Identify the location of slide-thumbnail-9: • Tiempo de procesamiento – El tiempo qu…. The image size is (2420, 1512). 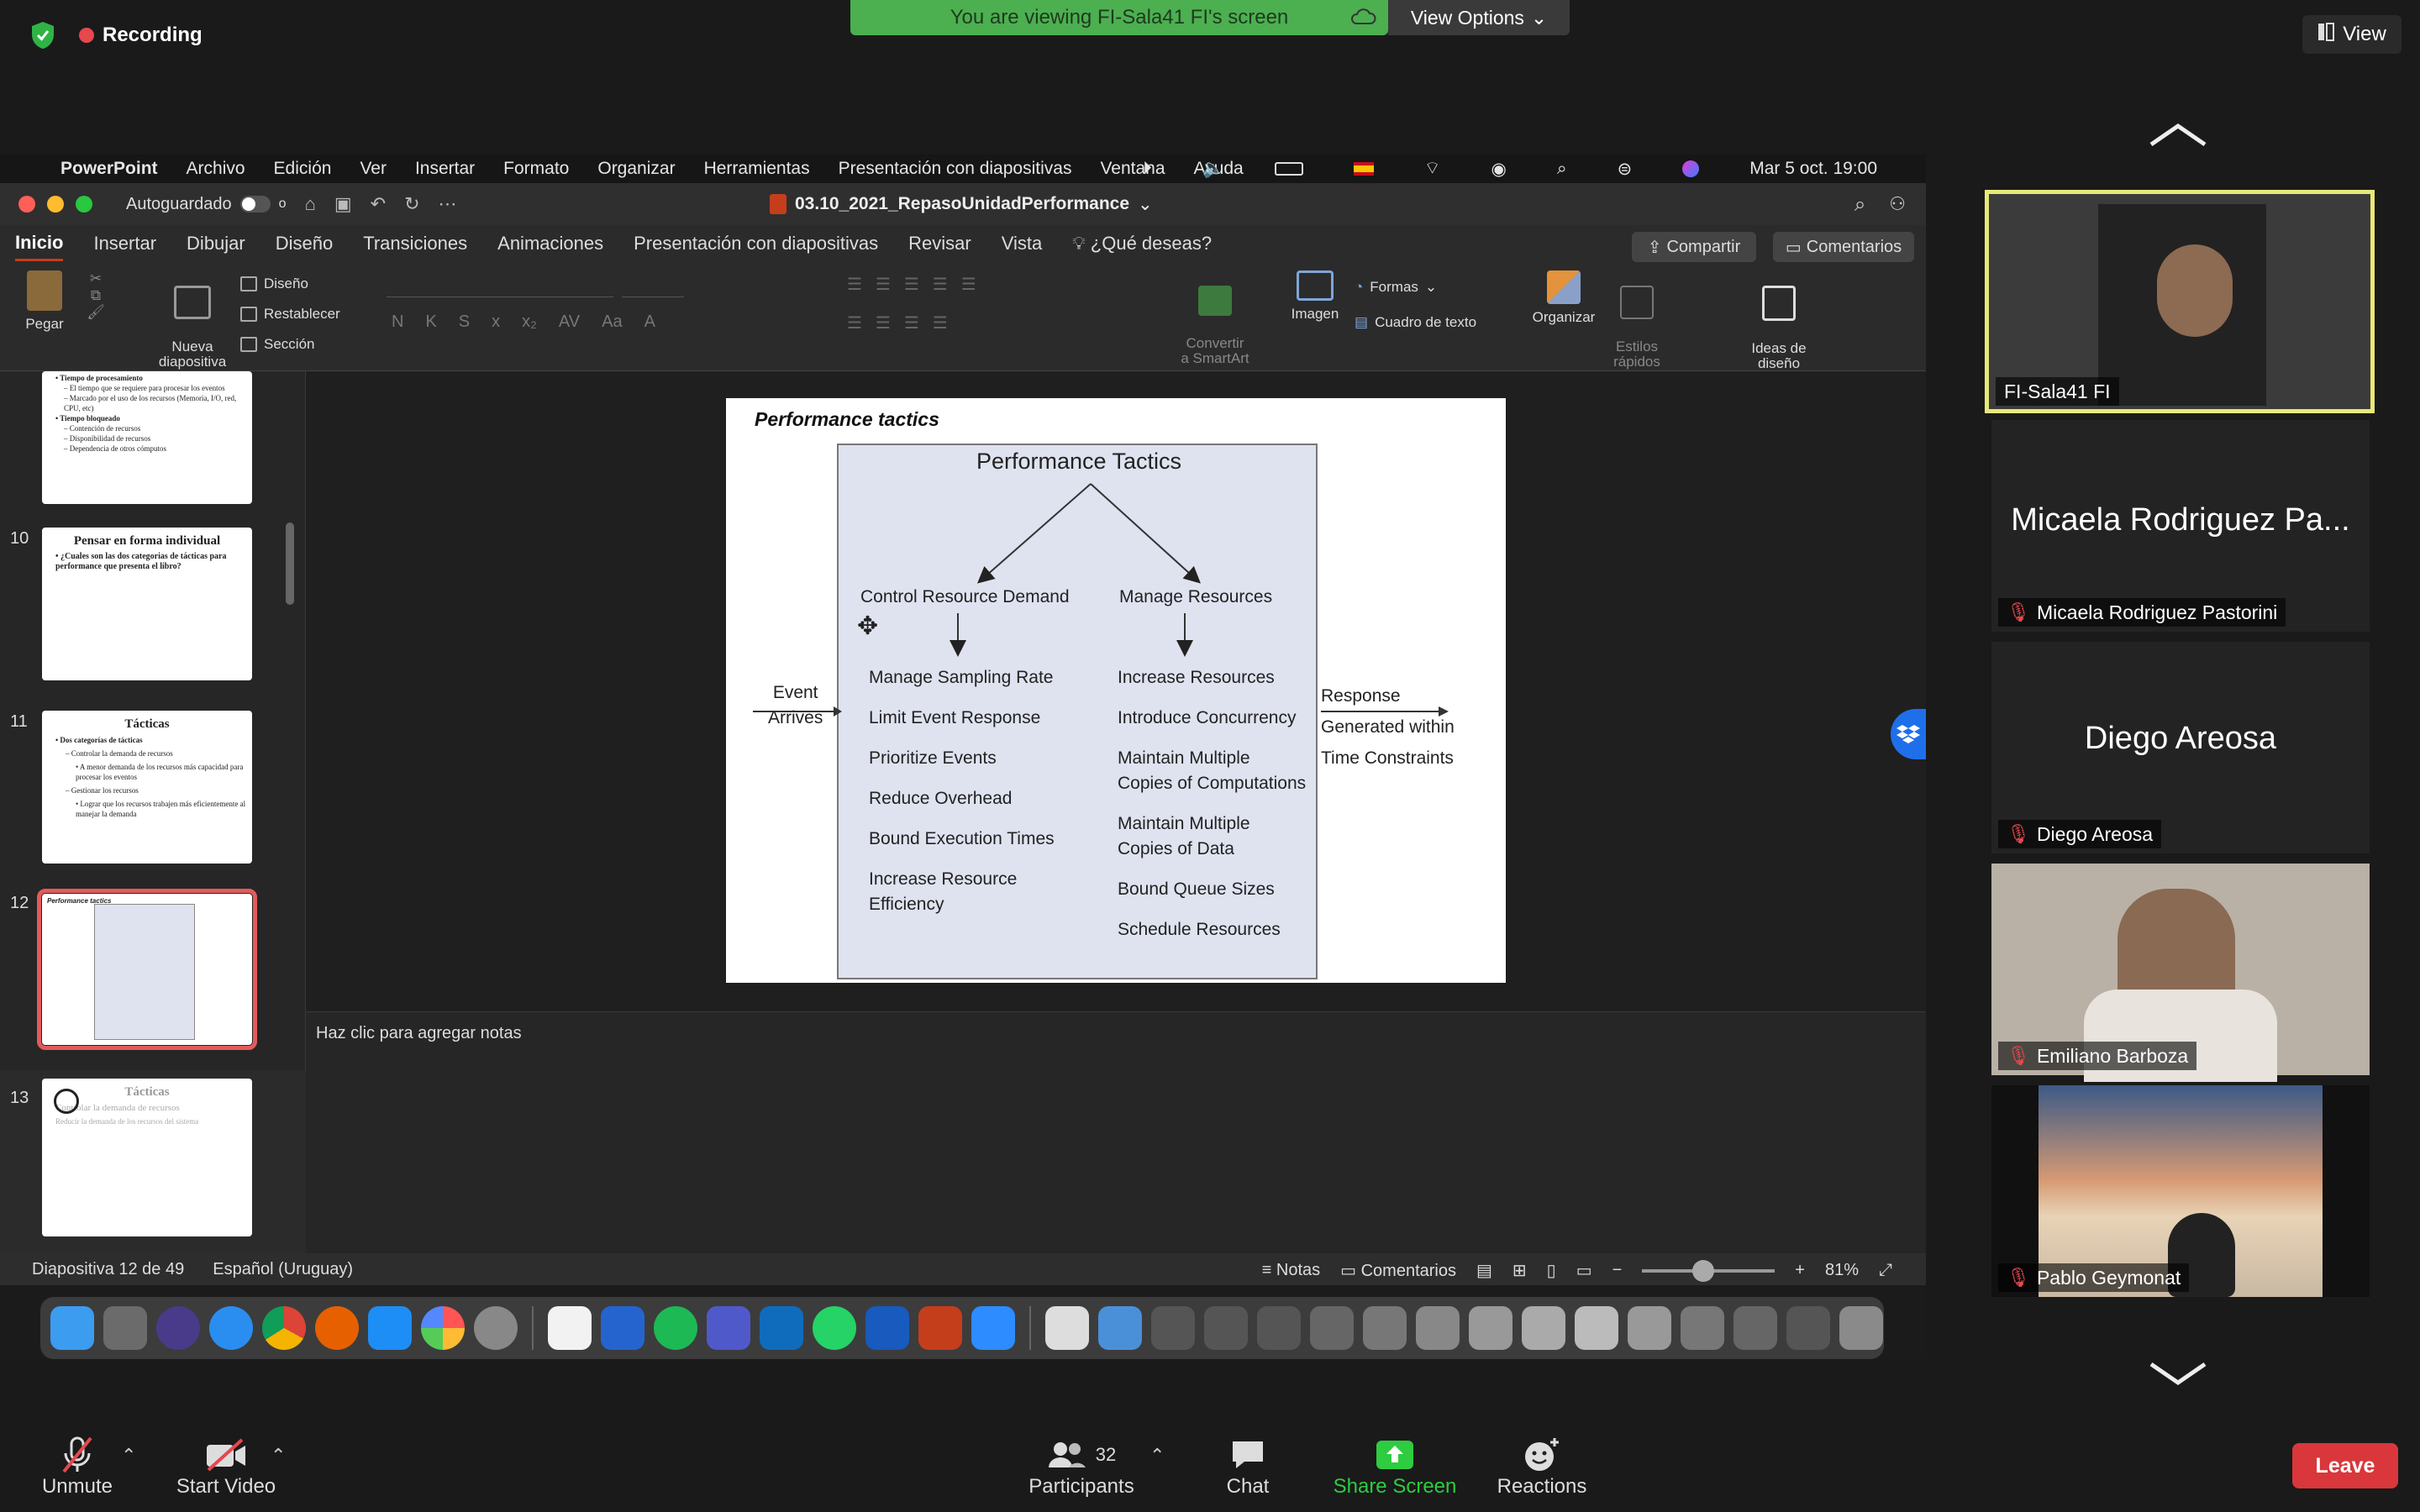
(147, 437).